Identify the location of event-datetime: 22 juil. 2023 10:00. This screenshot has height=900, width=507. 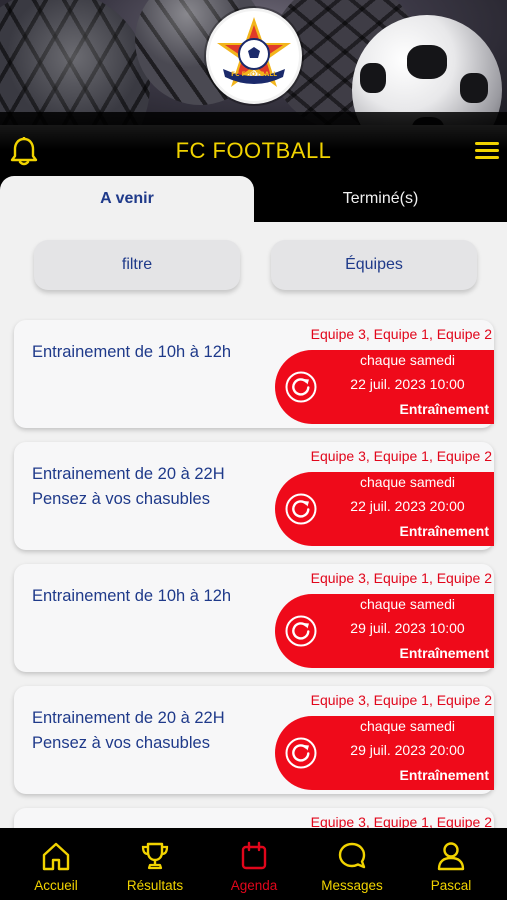
(407, 384).